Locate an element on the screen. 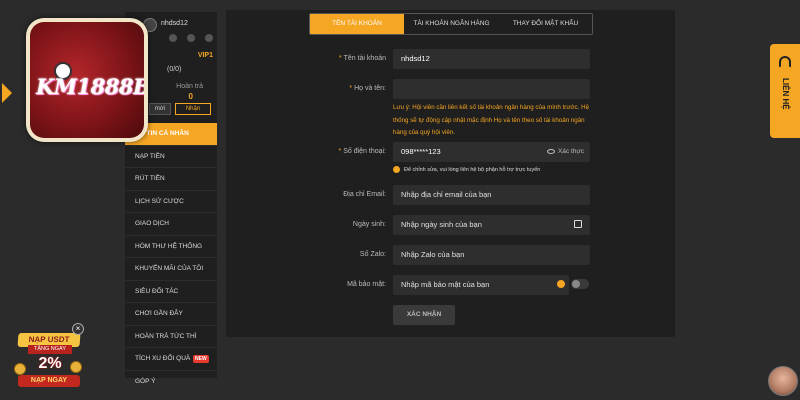 The height and width of the screenshot is (400, 800). settings-icon is located at coordinates (209, 38).